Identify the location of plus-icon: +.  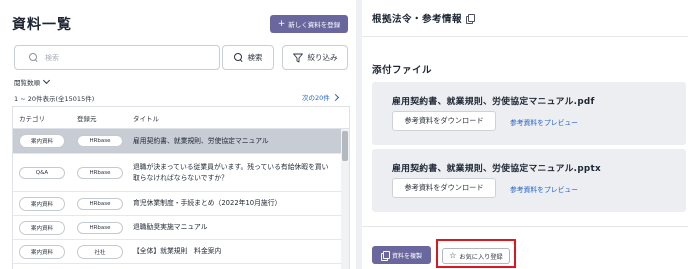
(281, 23).